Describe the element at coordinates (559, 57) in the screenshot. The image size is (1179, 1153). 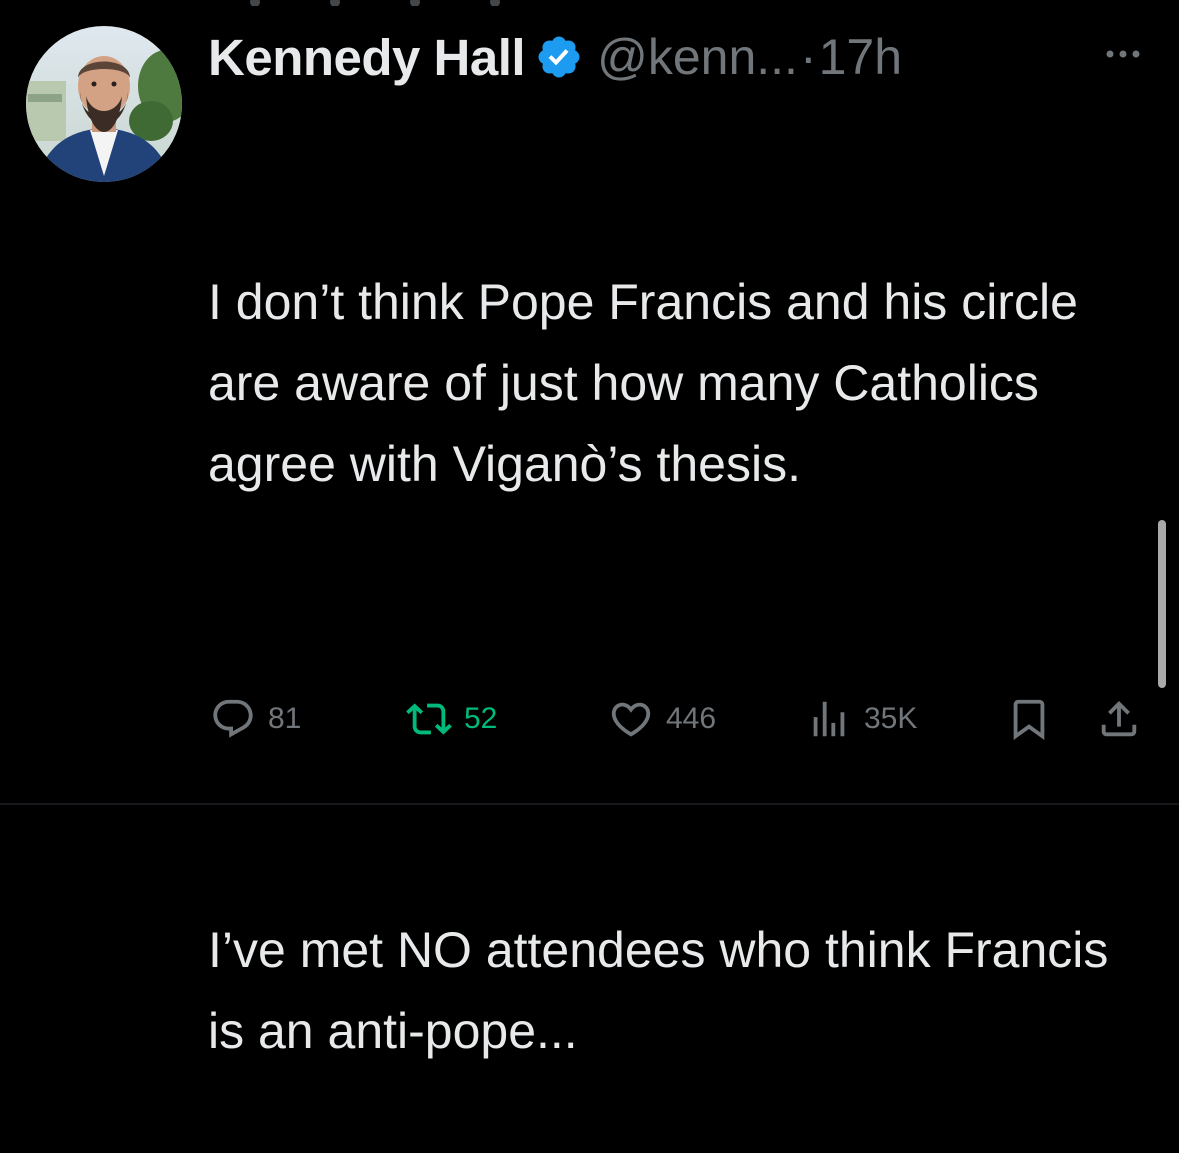
I see `verified-badge-icon` at that location.